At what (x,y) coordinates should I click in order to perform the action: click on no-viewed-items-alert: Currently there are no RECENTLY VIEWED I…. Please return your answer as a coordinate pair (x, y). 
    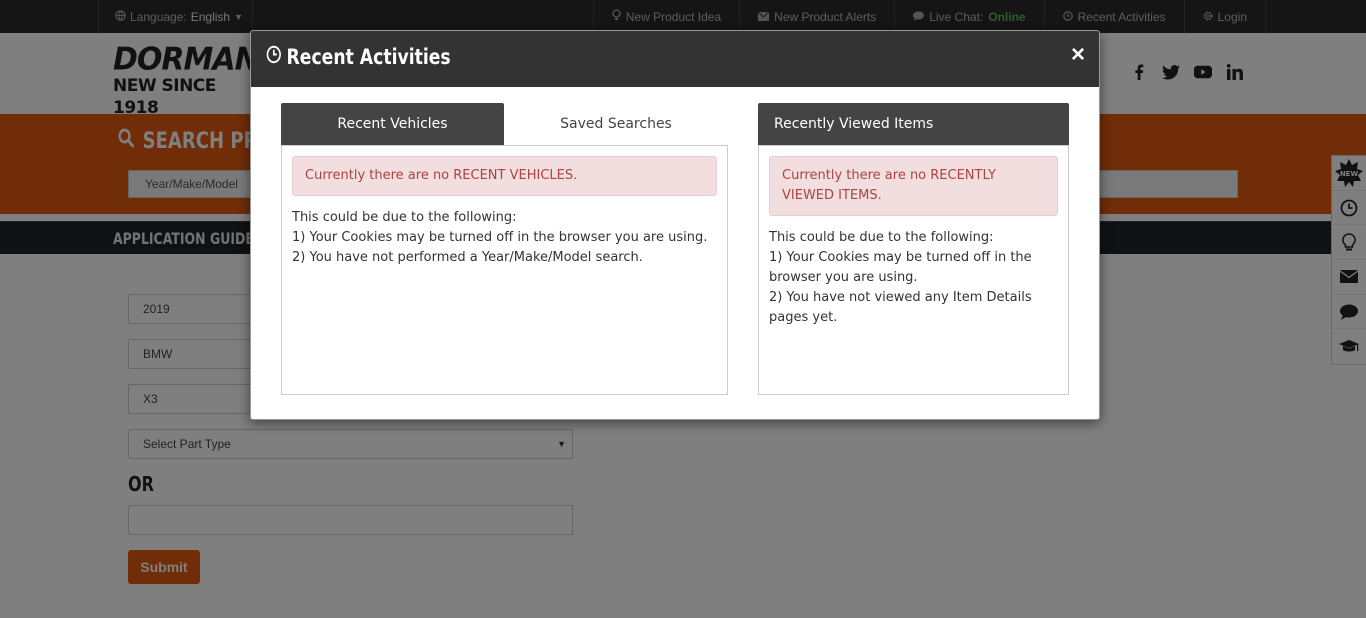
    Looking at the image, I should click on (913, 186).